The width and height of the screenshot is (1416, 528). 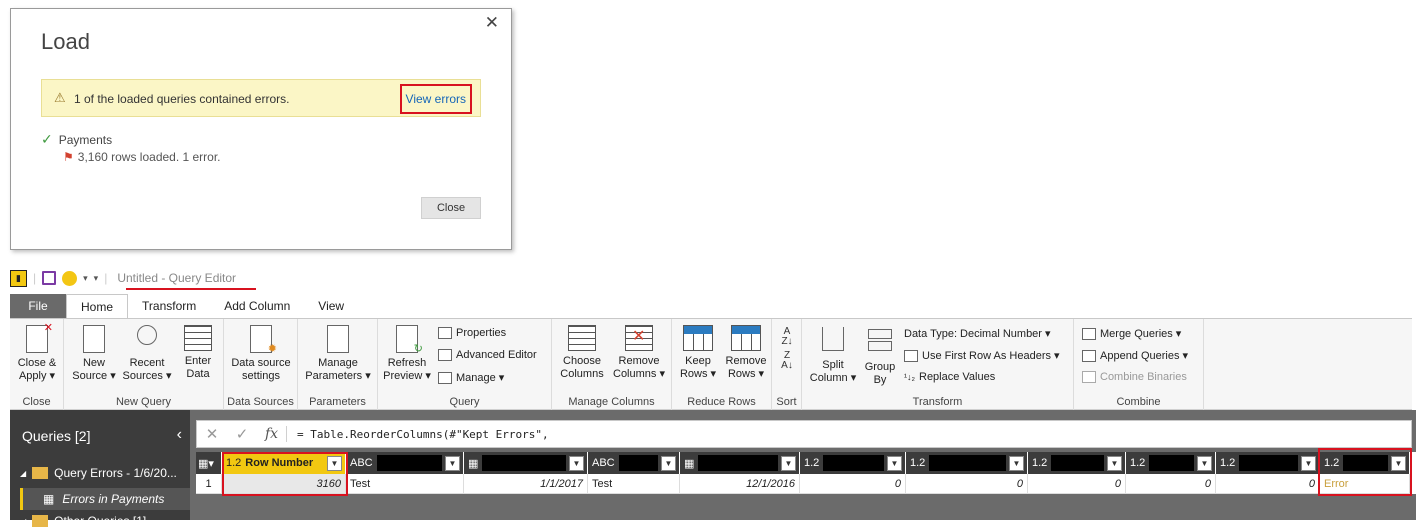 What do you see at coordinates (338, 354) in the screenshot?
I see `manage-parameters-button: Manage Parameters ▾` at bounding box center [338, 354].